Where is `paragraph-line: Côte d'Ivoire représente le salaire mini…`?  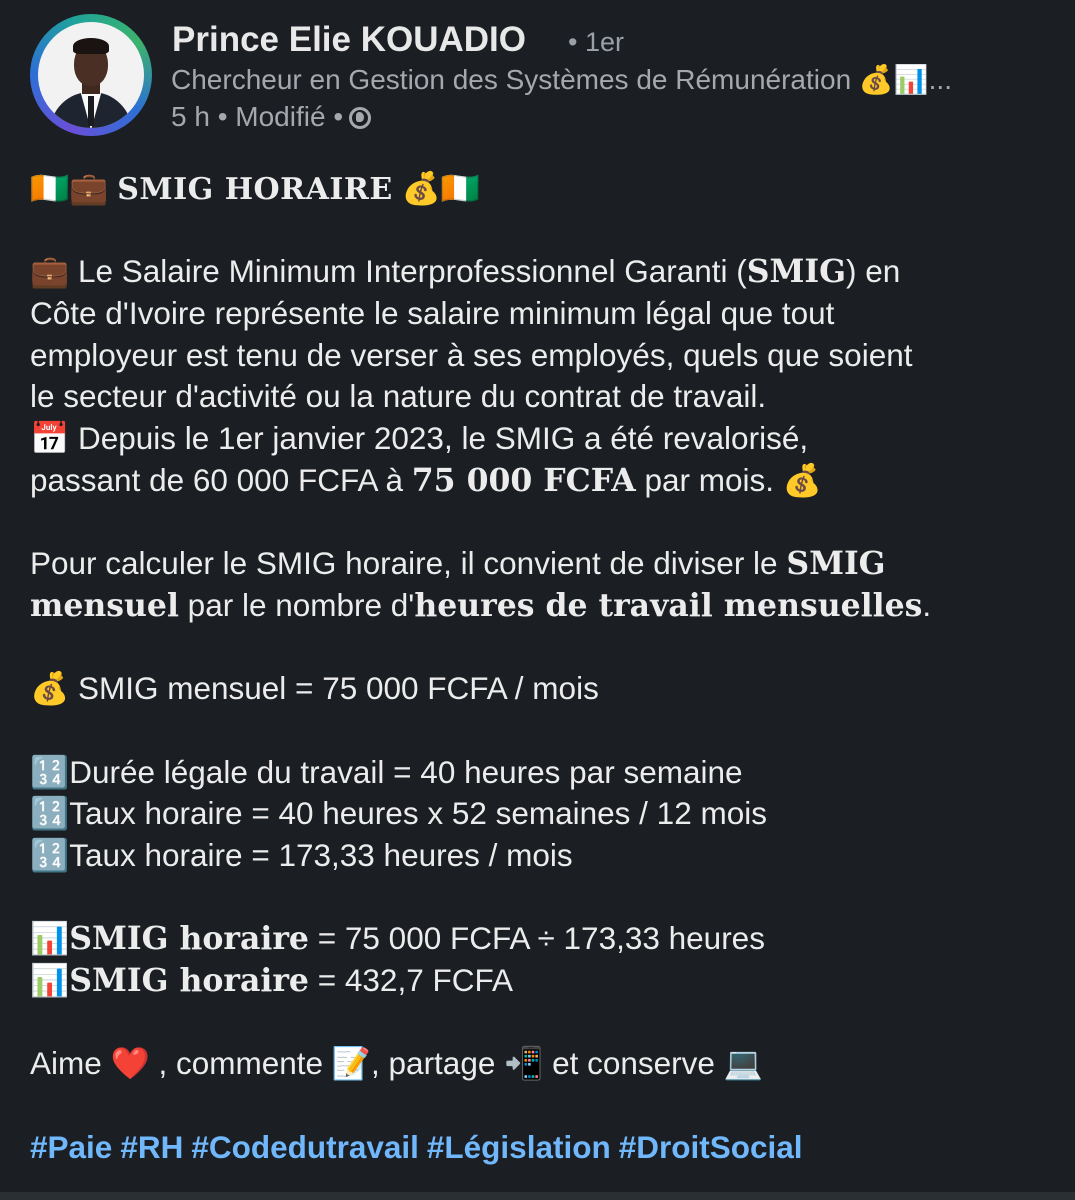
paragraph-line: Côte d'Ivoire représente le salaire mini… is located at coordinates (432, 313).